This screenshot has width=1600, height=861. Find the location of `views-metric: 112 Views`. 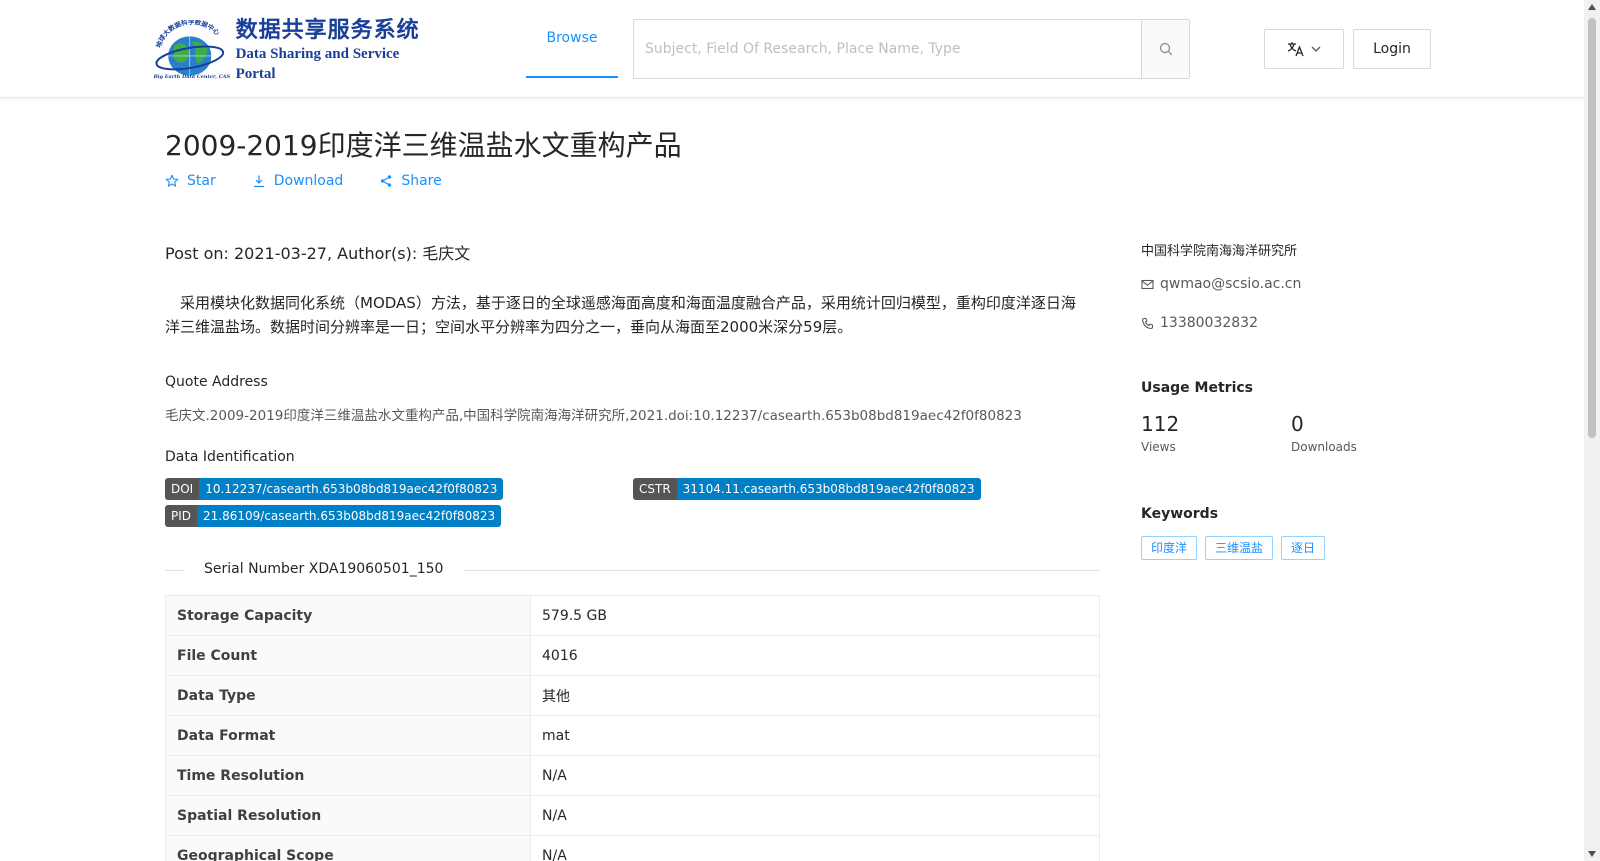

views-metric: 112 Views is located at coordinates (1160, 433).